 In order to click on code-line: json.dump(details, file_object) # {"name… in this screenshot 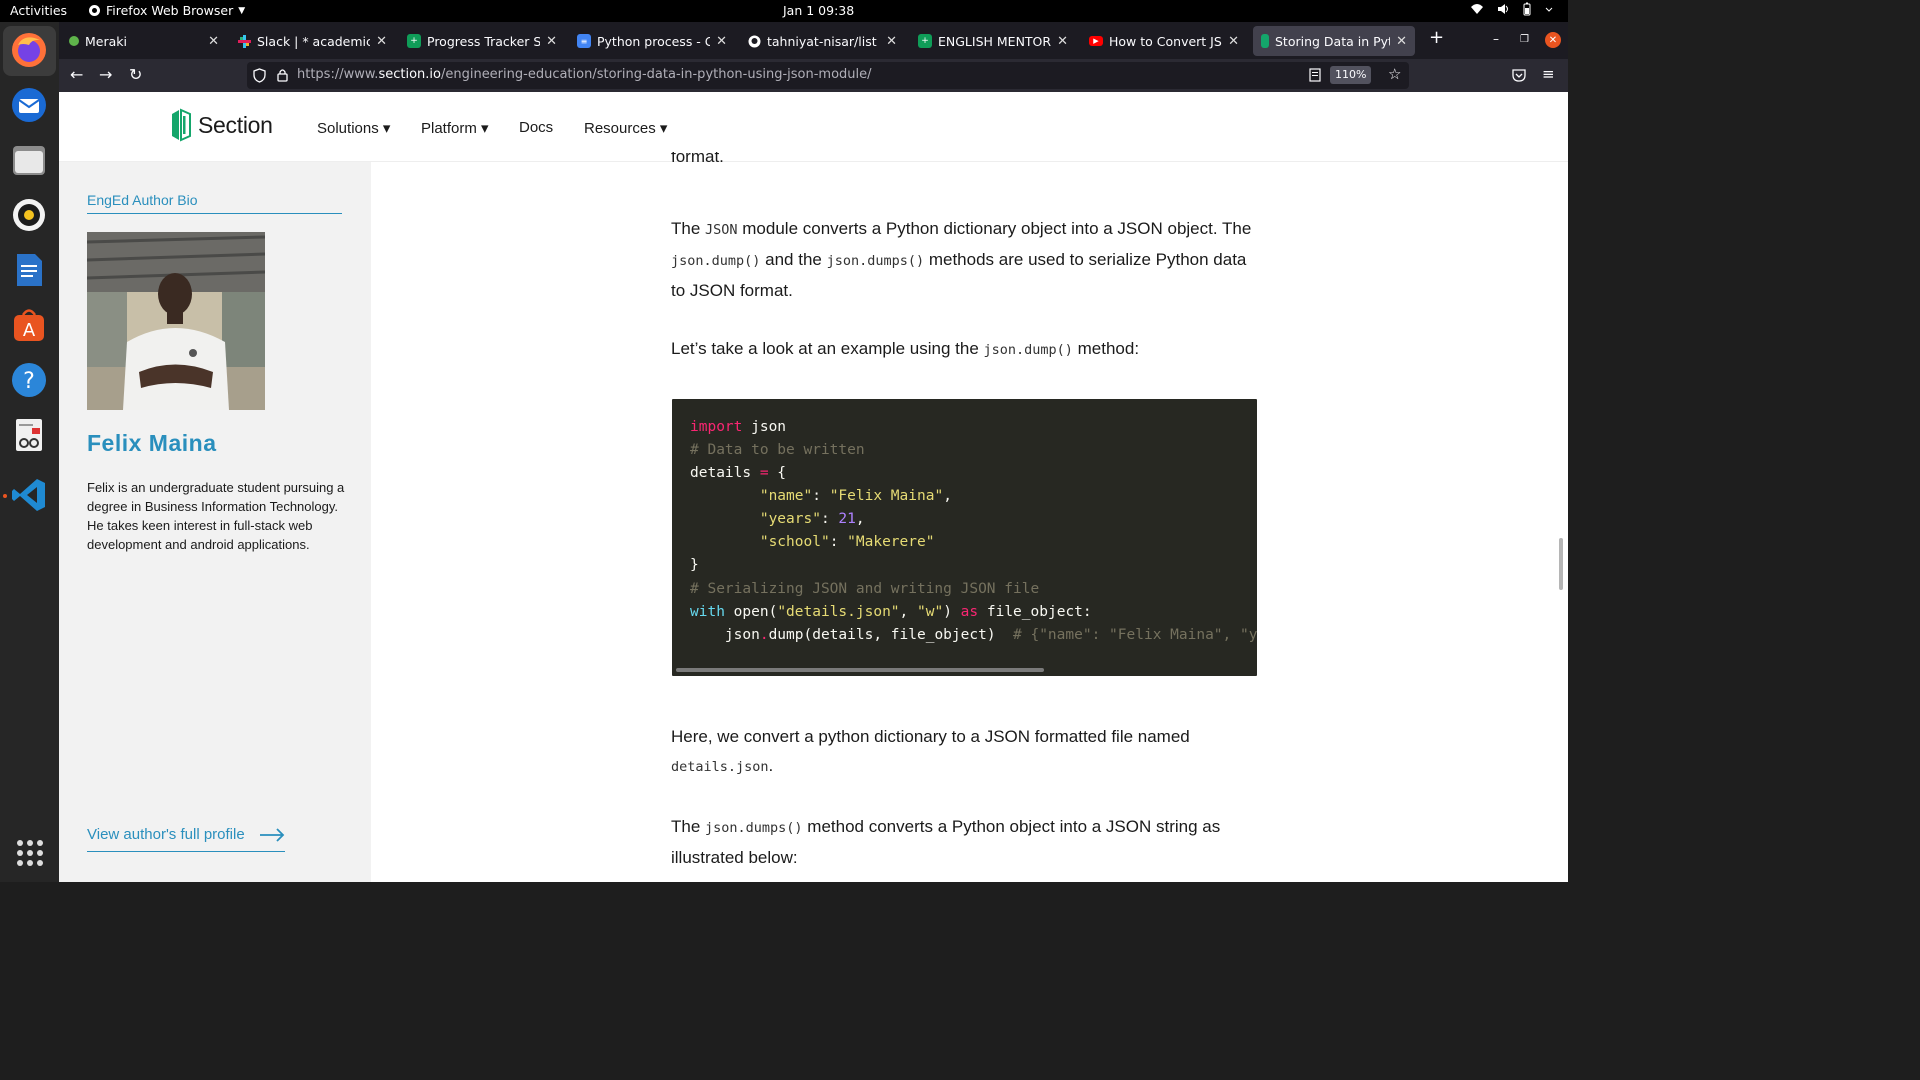, I will do `click(973, 635)`.